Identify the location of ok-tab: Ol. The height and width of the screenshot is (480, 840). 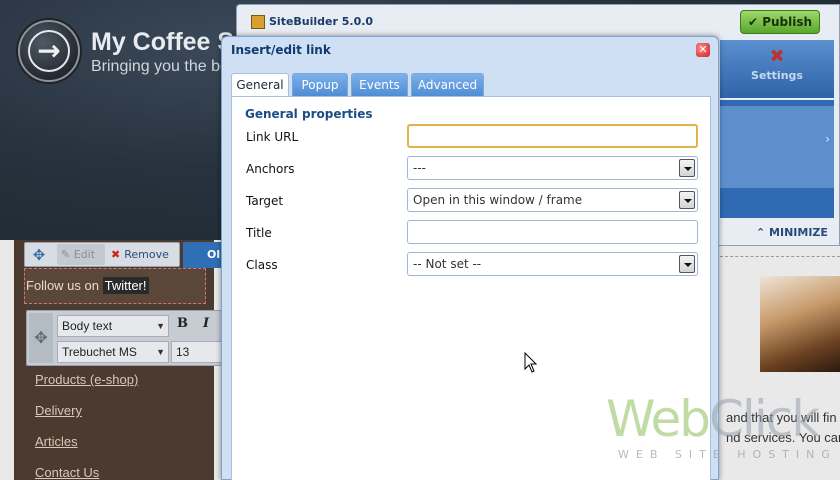
(203, 255).